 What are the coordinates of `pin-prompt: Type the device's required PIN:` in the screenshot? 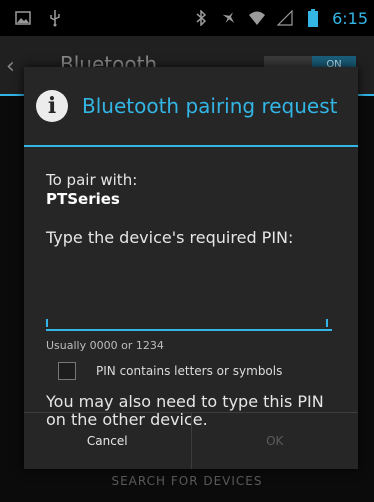 It's located at (170, 237).